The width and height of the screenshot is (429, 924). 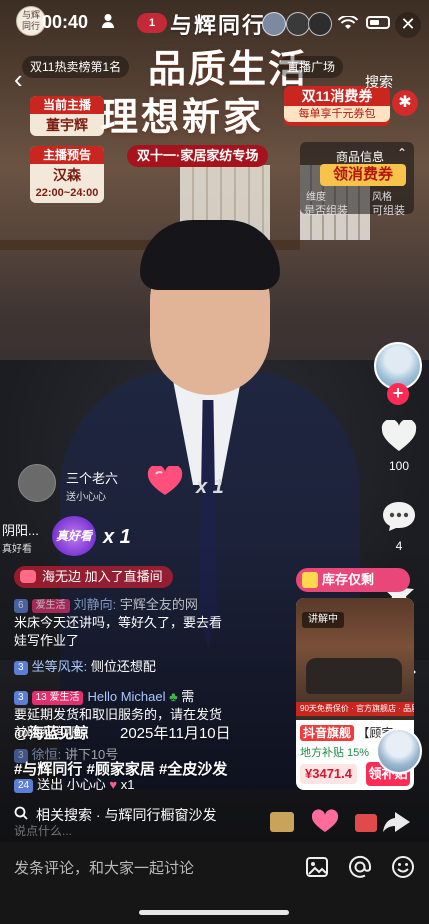 What do you see at coordinates (67, 155) in the screenshot?
I see `preview-label: 主播预告` at bounding box center [67, 155].